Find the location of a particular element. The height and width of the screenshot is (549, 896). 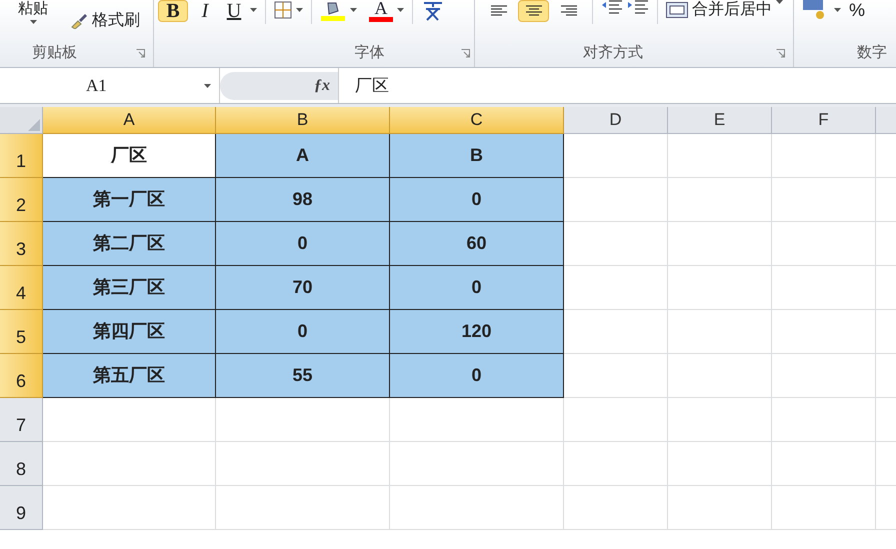

table-cell: 第五厂区 is located at coordinates (129, 376).